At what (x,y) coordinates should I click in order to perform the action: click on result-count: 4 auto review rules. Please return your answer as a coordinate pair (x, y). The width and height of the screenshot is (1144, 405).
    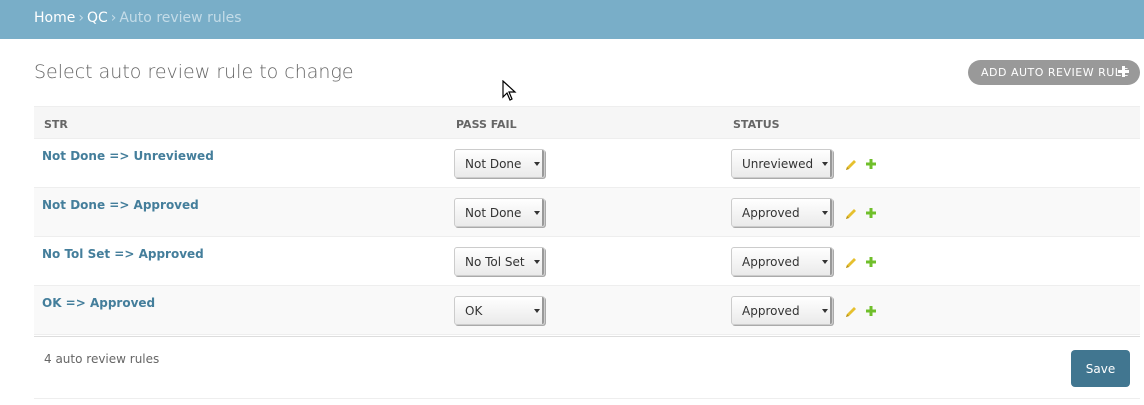
    Looking at the image, I should click on (102, 359).